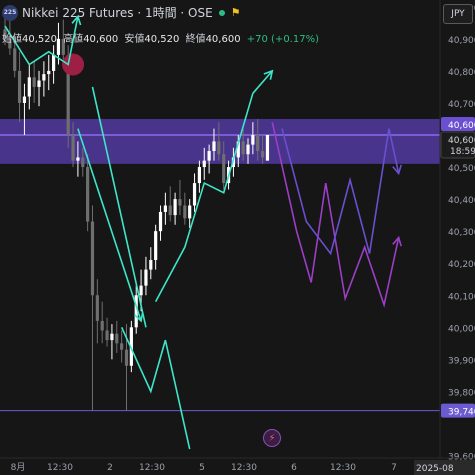 This screenshot has width=475, height=475. I want to click on flag-icon: ⚑, so click(236, 12).